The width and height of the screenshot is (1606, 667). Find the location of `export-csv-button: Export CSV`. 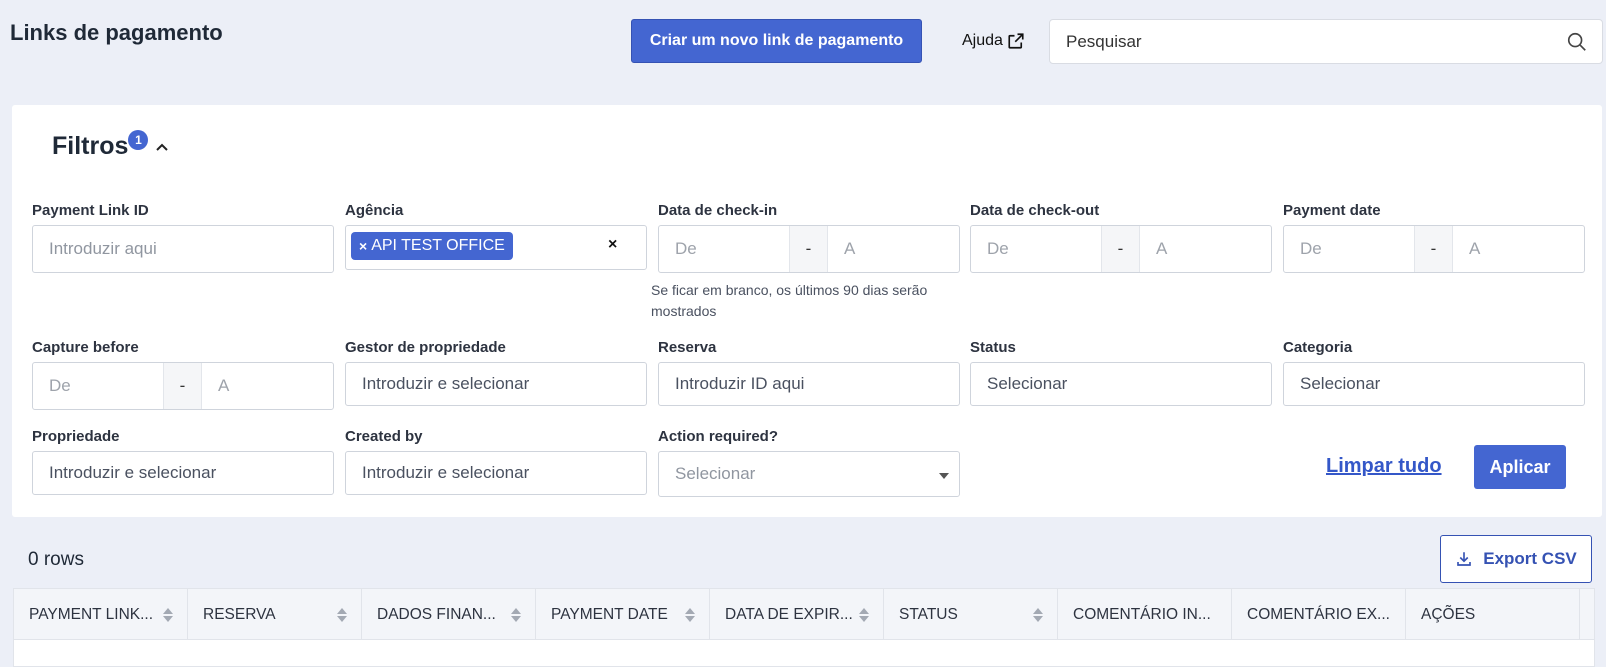

export-csv-button: Export CSV is located at coordinates (1516, 559).